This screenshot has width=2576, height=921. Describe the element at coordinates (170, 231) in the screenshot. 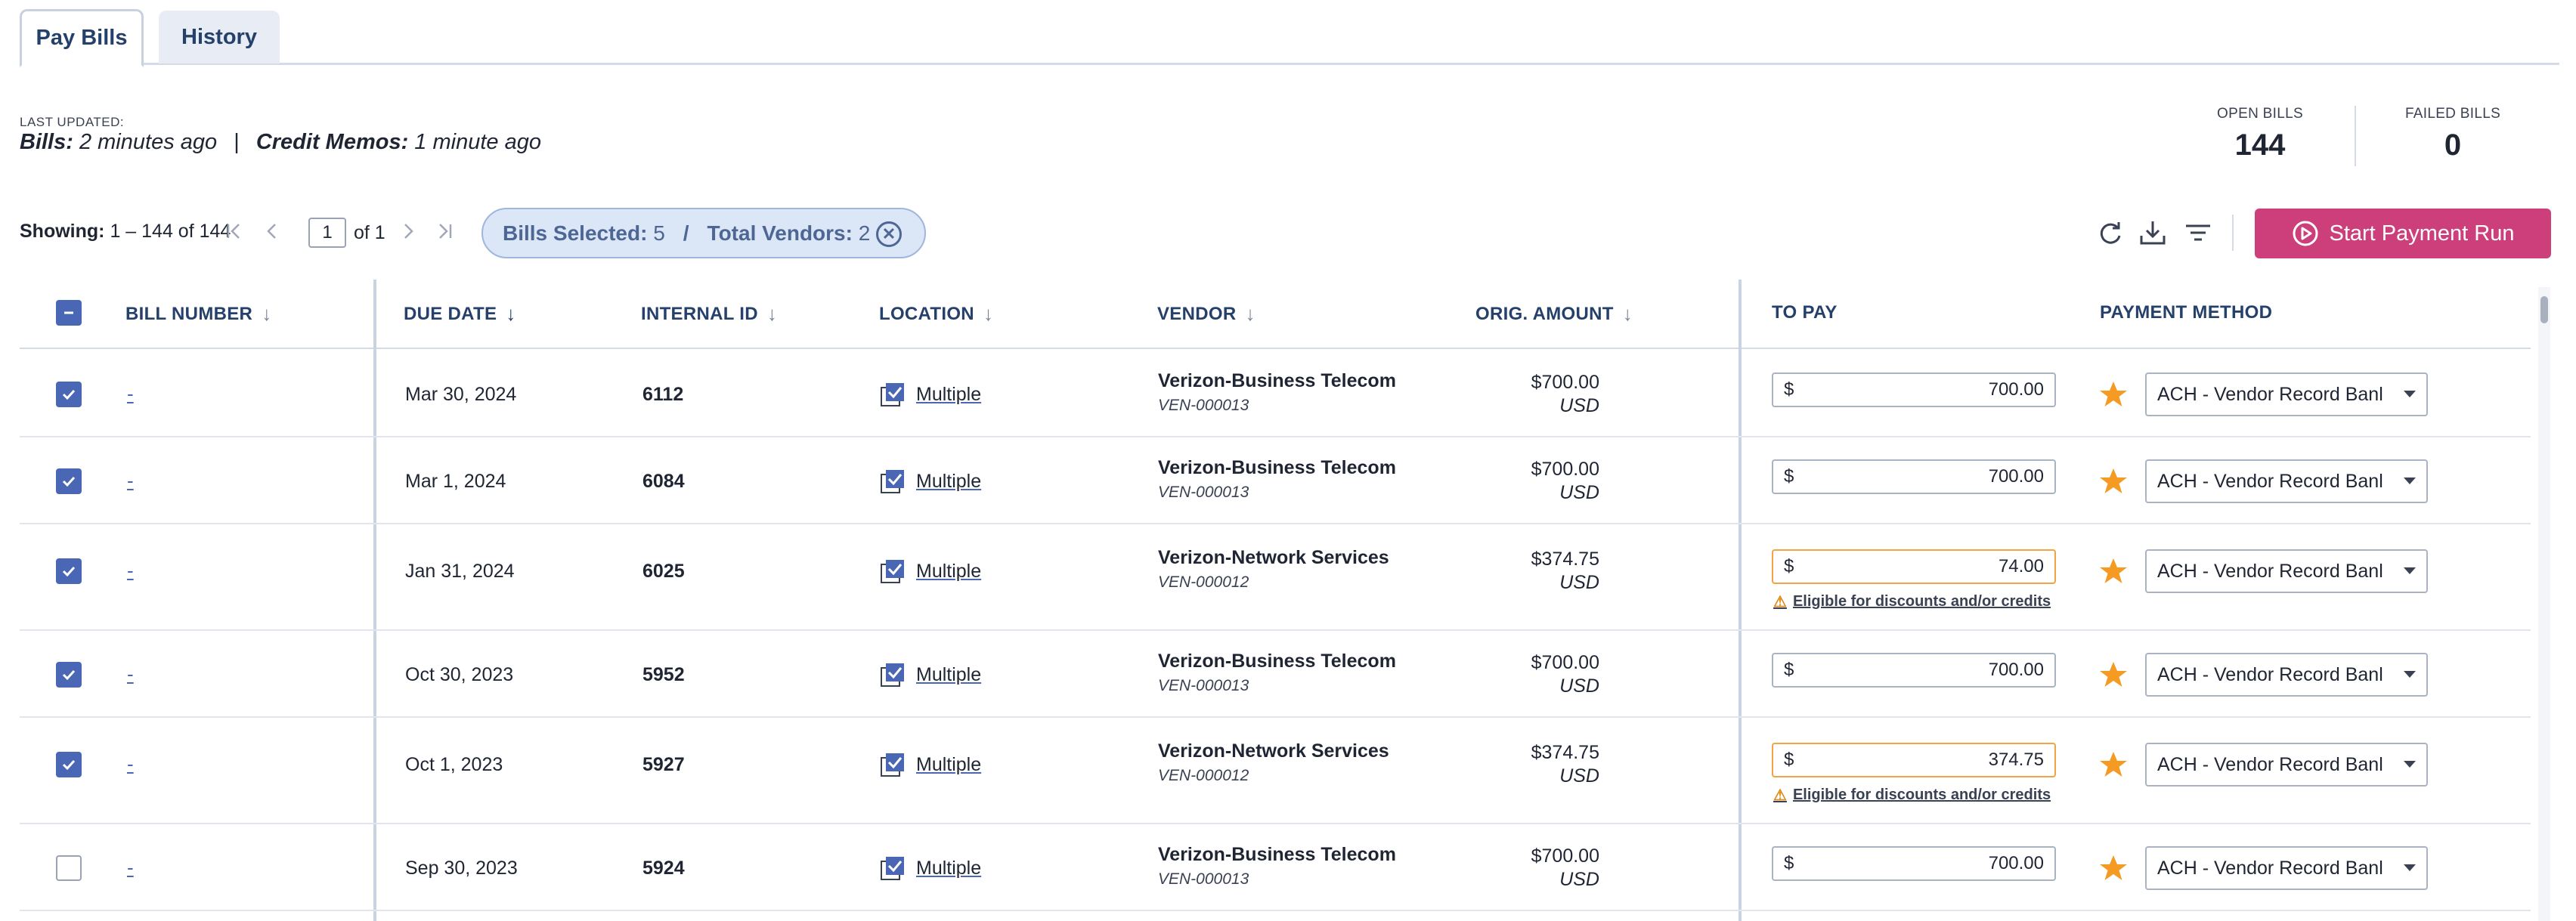

I see `showing-range: 1 – 144 of 144` at that location.